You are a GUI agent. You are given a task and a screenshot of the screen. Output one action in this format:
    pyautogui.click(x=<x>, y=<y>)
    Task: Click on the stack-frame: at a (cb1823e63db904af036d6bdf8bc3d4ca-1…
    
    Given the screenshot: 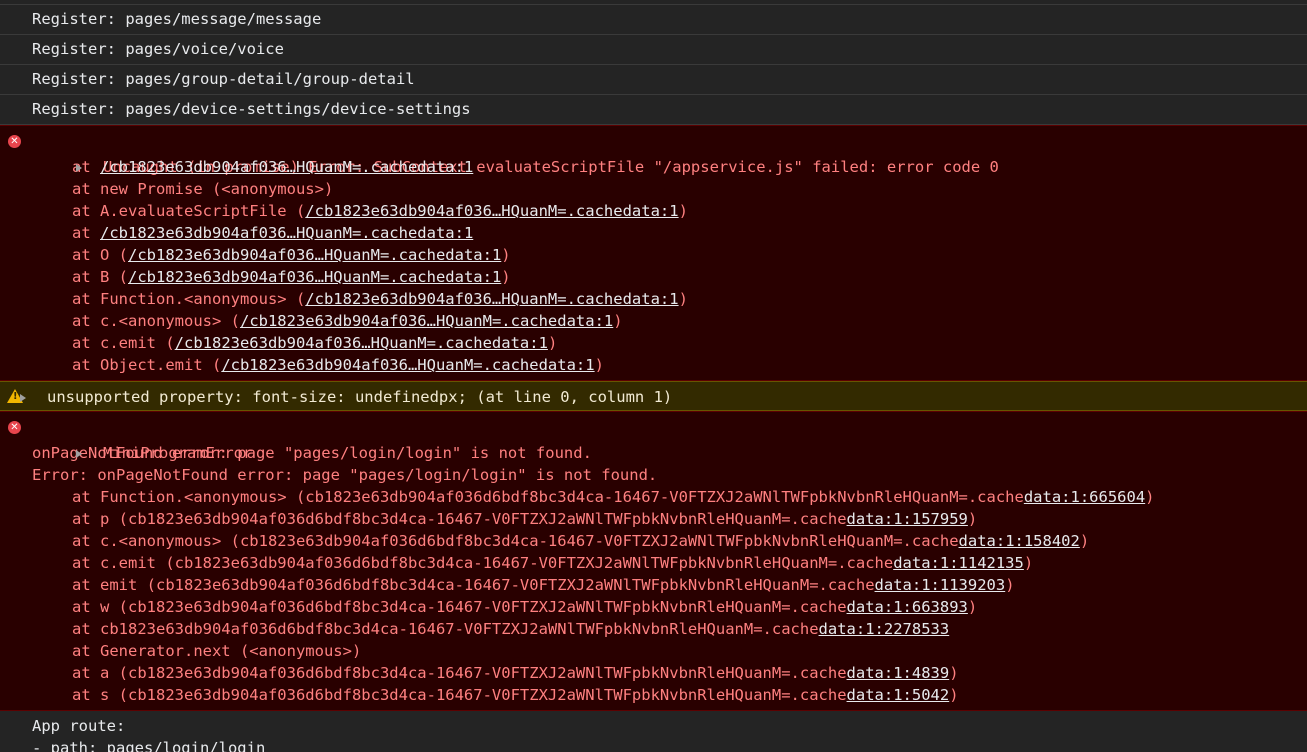 What is the action you would take?
    pyautogui.click(x=653, y=673)
    